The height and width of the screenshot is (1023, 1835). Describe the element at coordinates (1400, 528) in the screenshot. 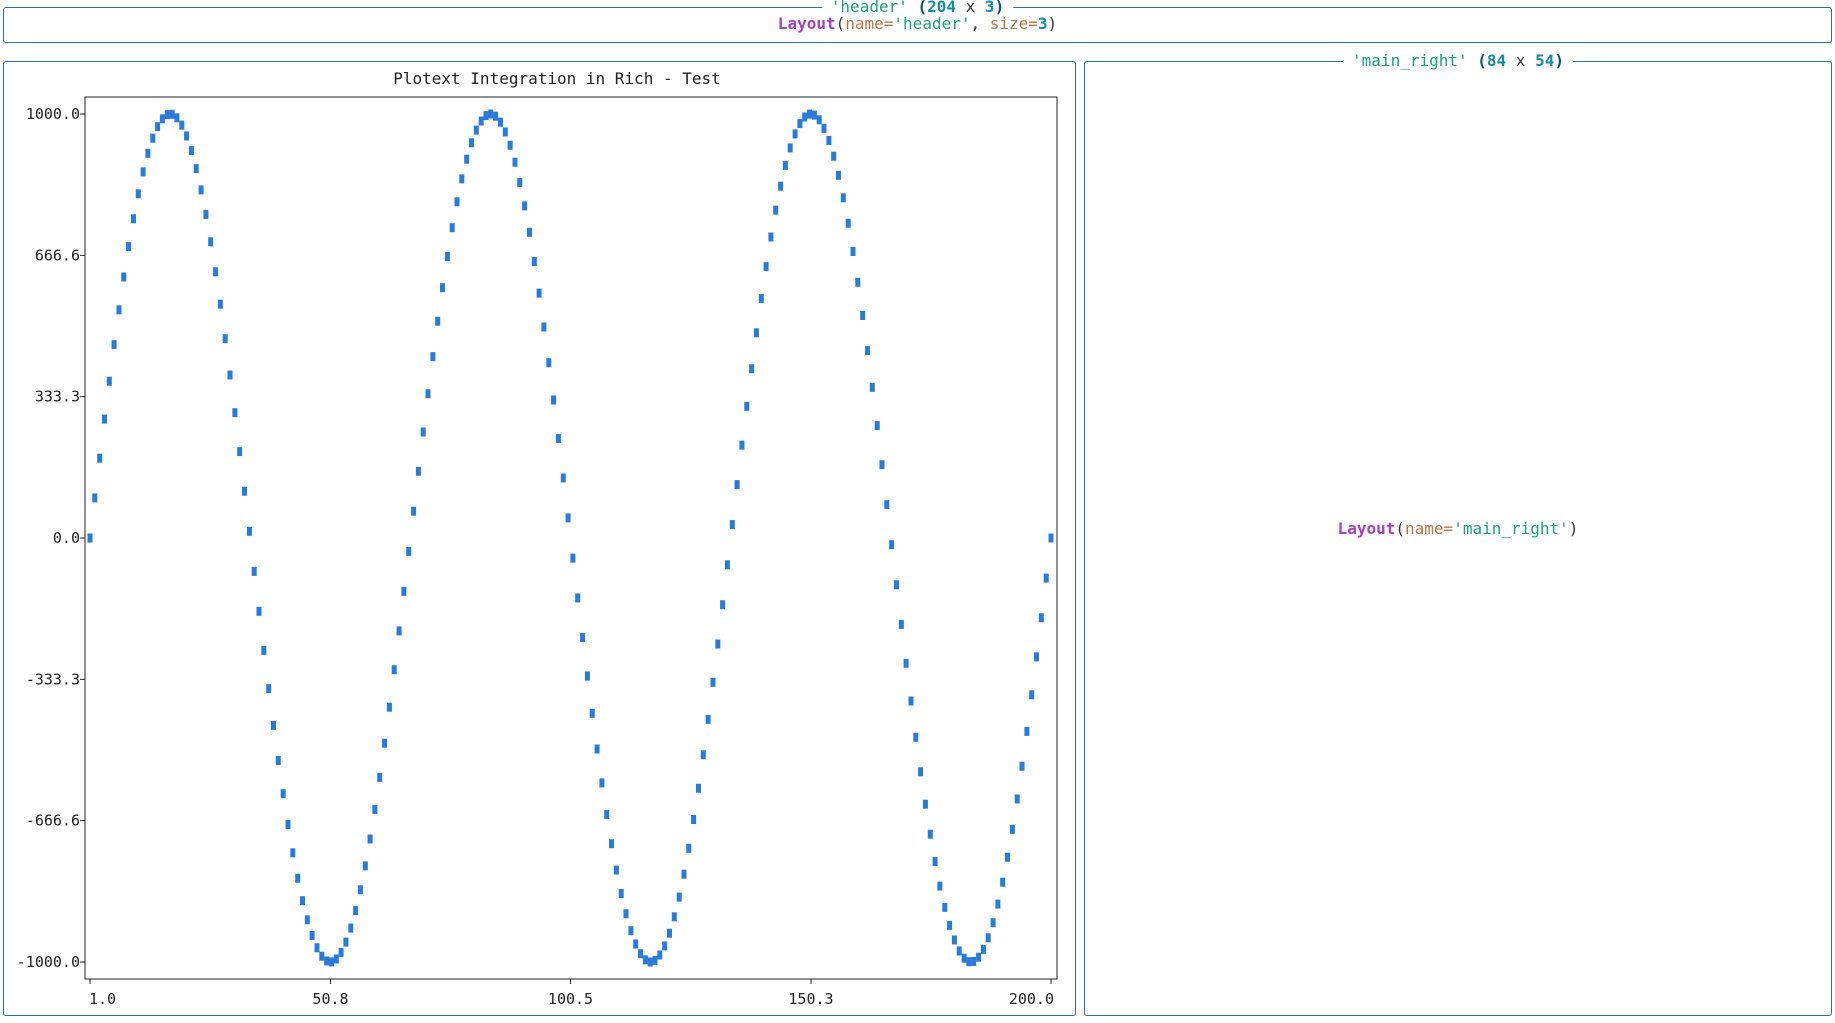

I see `main-right-layout-open: (` at that location.